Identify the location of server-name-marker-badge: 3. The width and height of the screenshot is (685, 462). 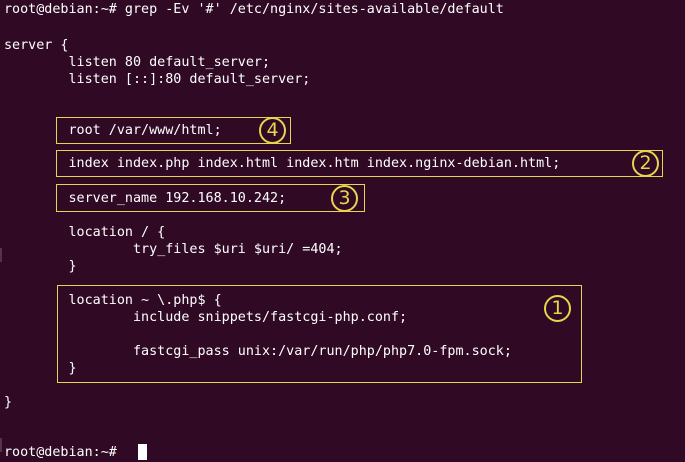
(344, 198).